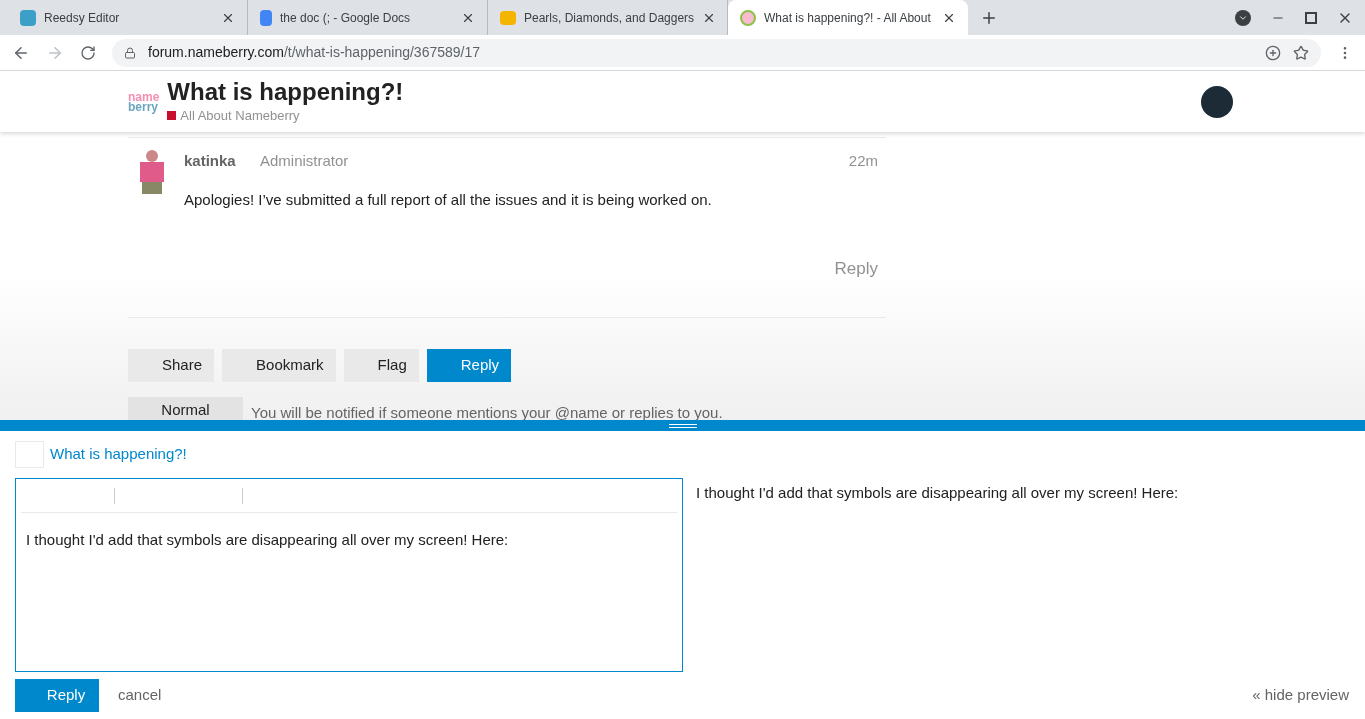 The image size is (1365, 719). What do you see at coordinates (349, 592) in the screenshot?
I see `reply-text-area: I thought I'd add that symbols are disappearing all over my screen! Here:` at bounding box center [349, 592].